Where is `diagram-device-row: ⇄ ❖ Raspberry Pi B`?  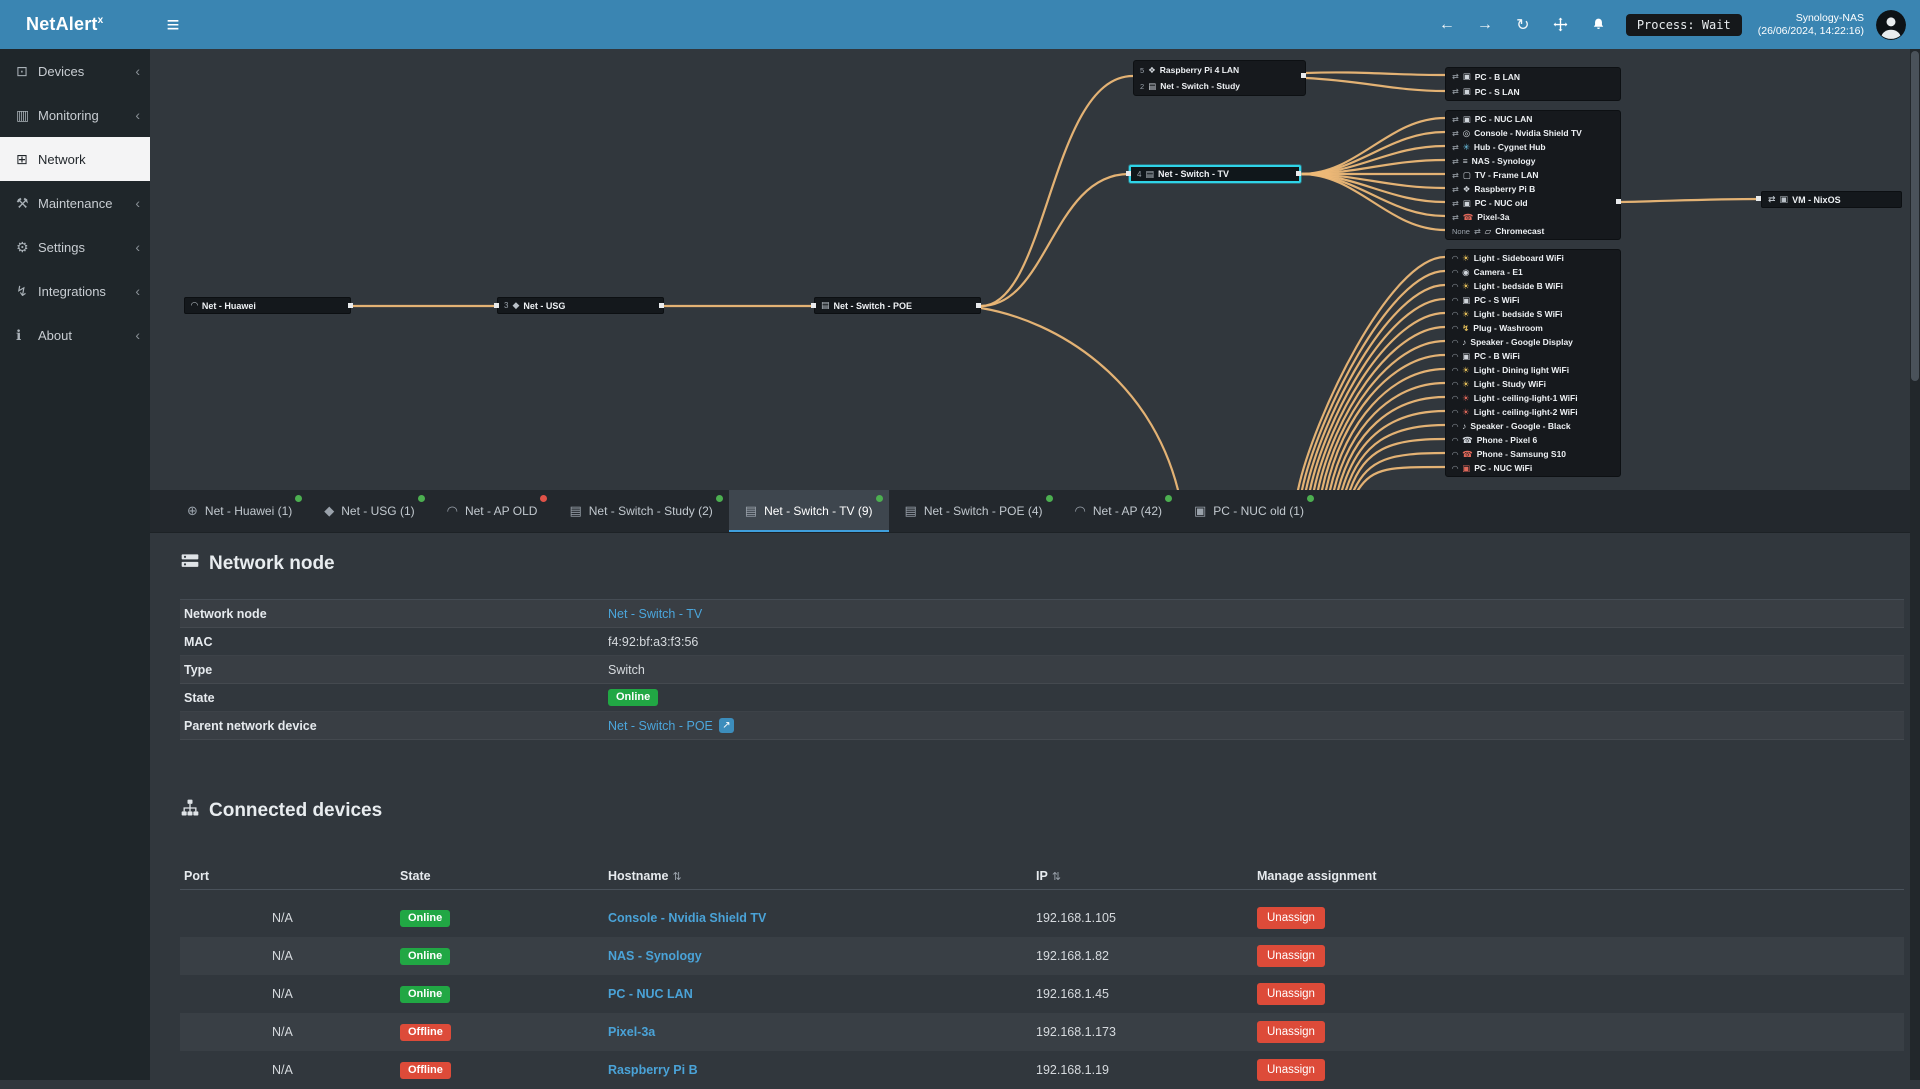
diagram-device-row: ⇄ ❖ Raspberry Pi B is located at coordinates (1533, 189).